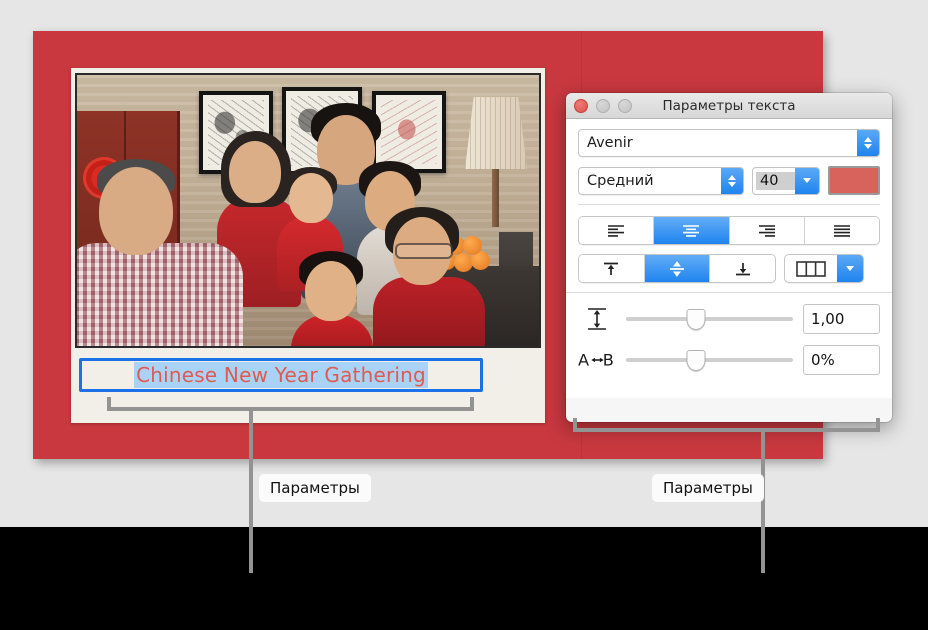  I want to click on valign-middle-button, so click(677, 268).